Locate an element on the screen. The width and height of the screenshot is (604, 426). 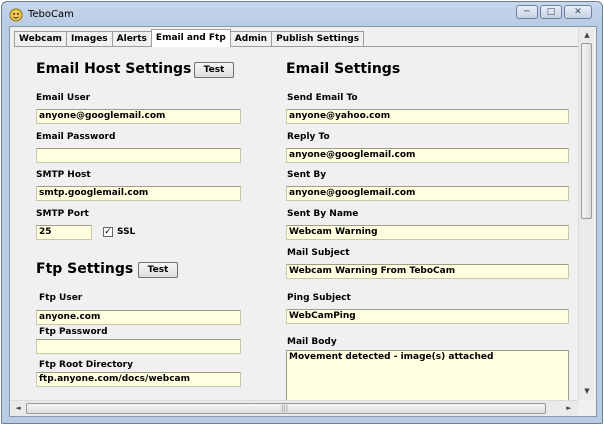
email-user-label: Email User is located at coordinates (63, 98).